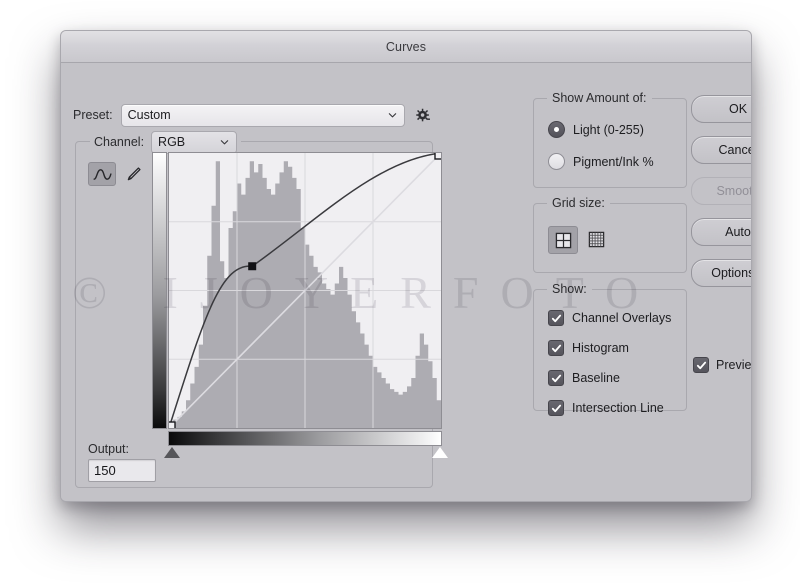  Describe the element at coordinates (622, 318) in the screenshot. I see `checkbox-channel-overlays-label: Channel Overlays` at that location.